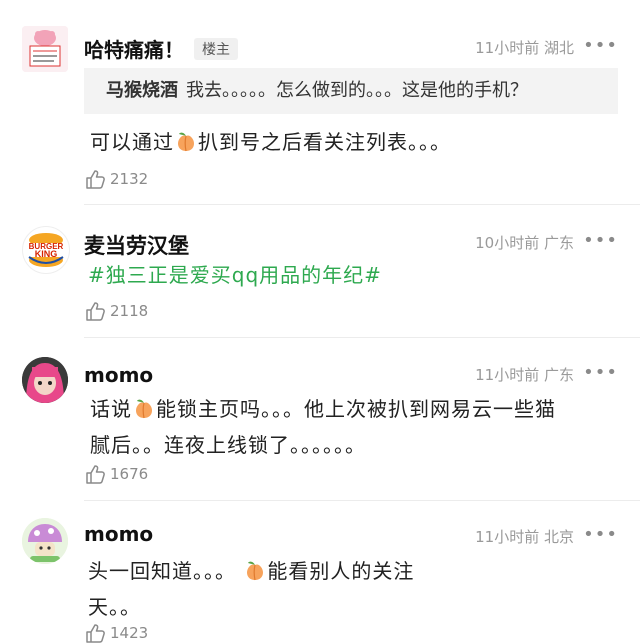 This screenshot has height=644, width=640. I want to click on timestamp: 10小时前, so click(507, 243).